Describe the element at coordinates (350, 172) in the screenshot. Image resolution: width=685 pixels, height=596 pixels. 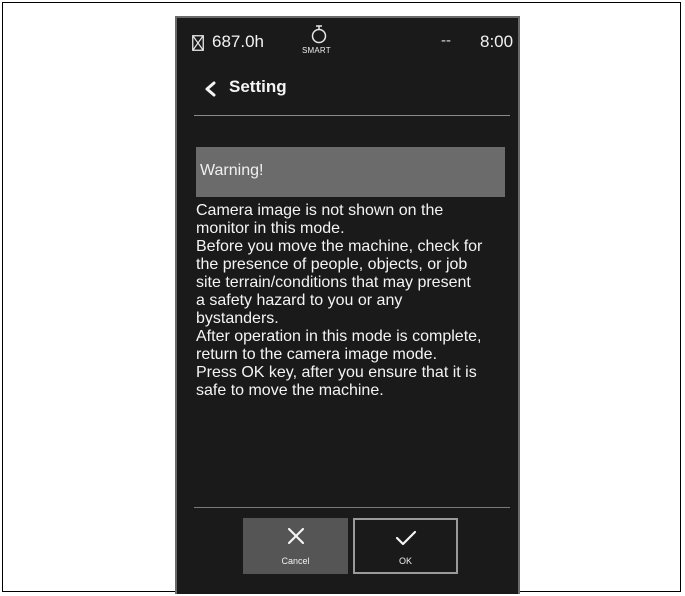
I see `warning-banner: Warning!` at that location.